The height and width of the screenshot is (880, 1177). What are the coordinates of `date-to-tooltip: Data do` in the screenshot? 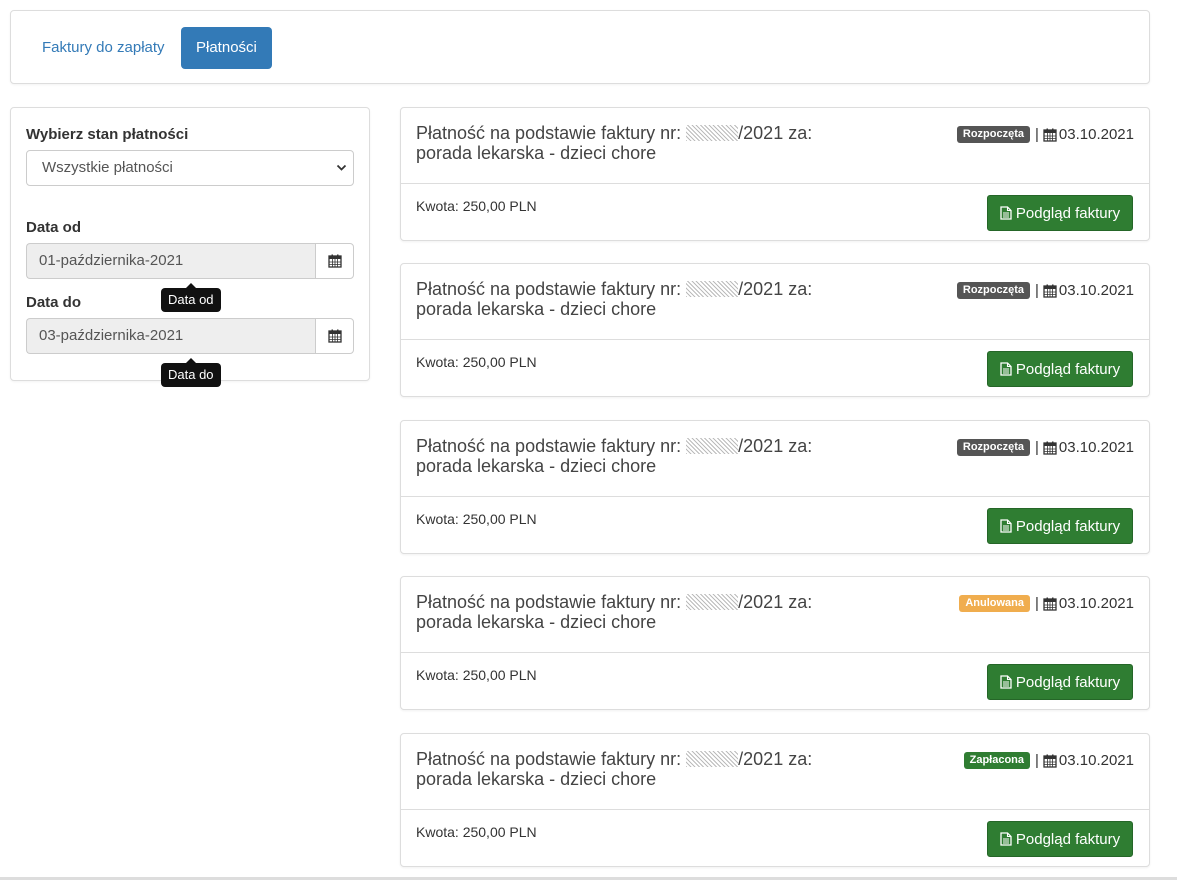 It's located at (191, 372).